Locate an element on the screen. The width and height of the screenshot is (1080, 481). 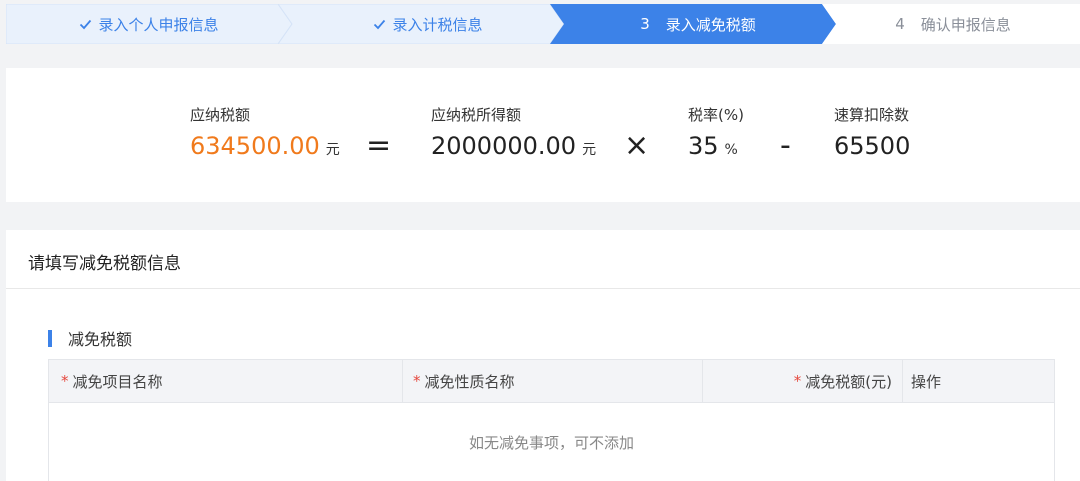
quick-deduction-value: 65500 is located at coordinates (872, 146).